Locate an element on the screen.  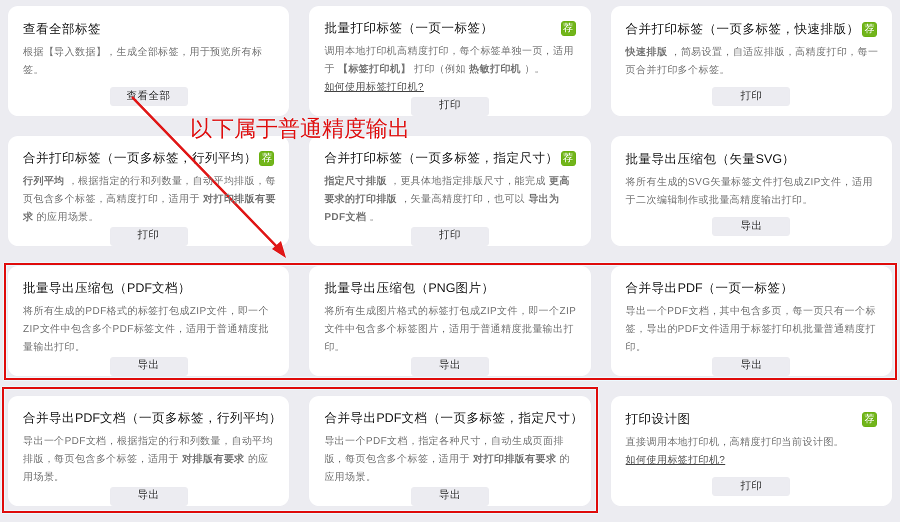
card-title: 合并打印标签（一页多标签，快速排版） is located at coordinates (743, 29).